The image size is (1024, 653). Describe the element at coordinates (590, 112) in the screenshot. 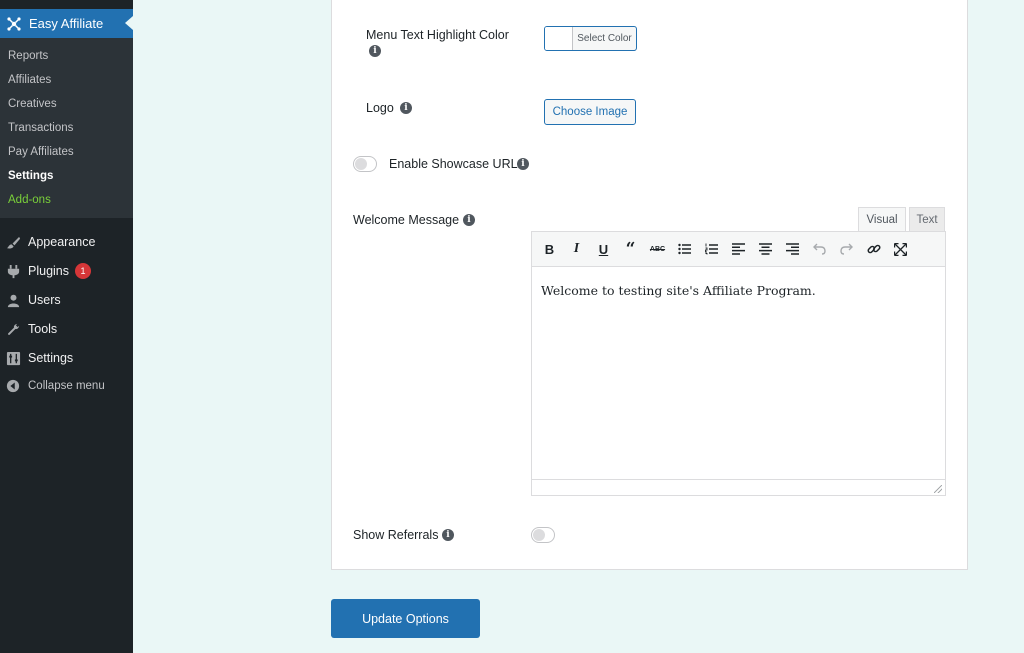

I see `choose-image-button: Choose Image` at that location.